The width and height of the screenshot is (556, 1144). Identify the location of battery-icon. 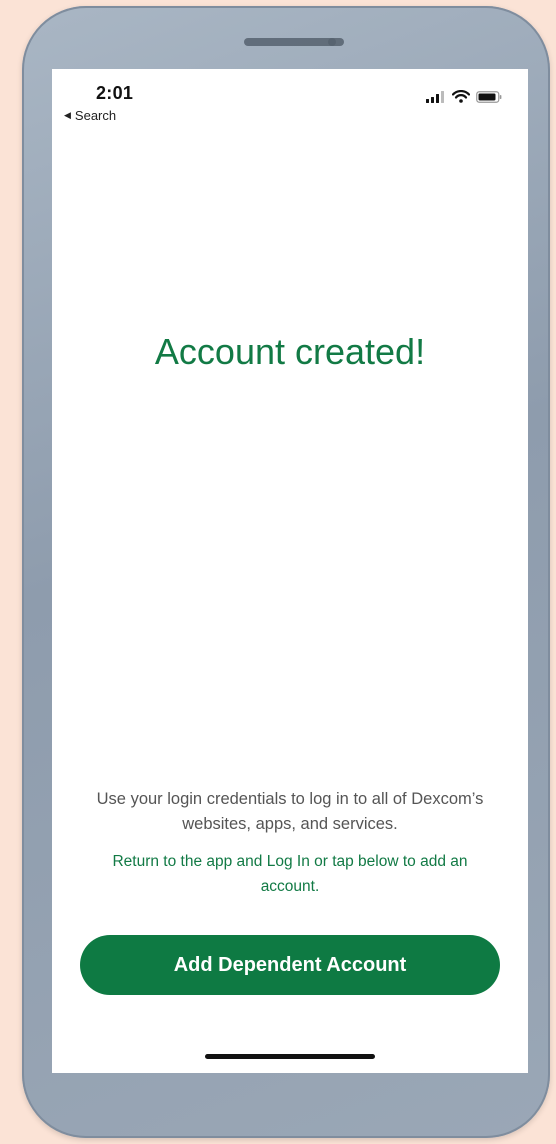
(489, 96).